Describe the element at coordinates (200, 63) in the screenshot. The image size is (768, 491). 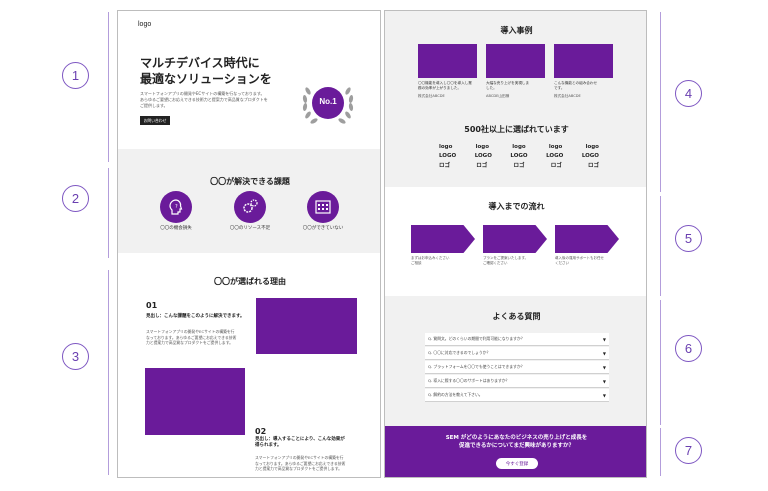
I see `hero-title-line: マルチデバイス時代に` at that location.